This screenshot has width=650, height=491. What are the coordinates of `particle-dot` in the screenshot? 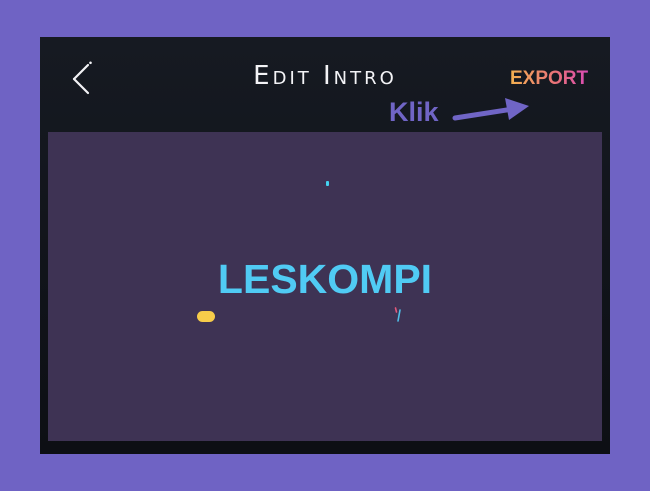 It's located at (327, 183).